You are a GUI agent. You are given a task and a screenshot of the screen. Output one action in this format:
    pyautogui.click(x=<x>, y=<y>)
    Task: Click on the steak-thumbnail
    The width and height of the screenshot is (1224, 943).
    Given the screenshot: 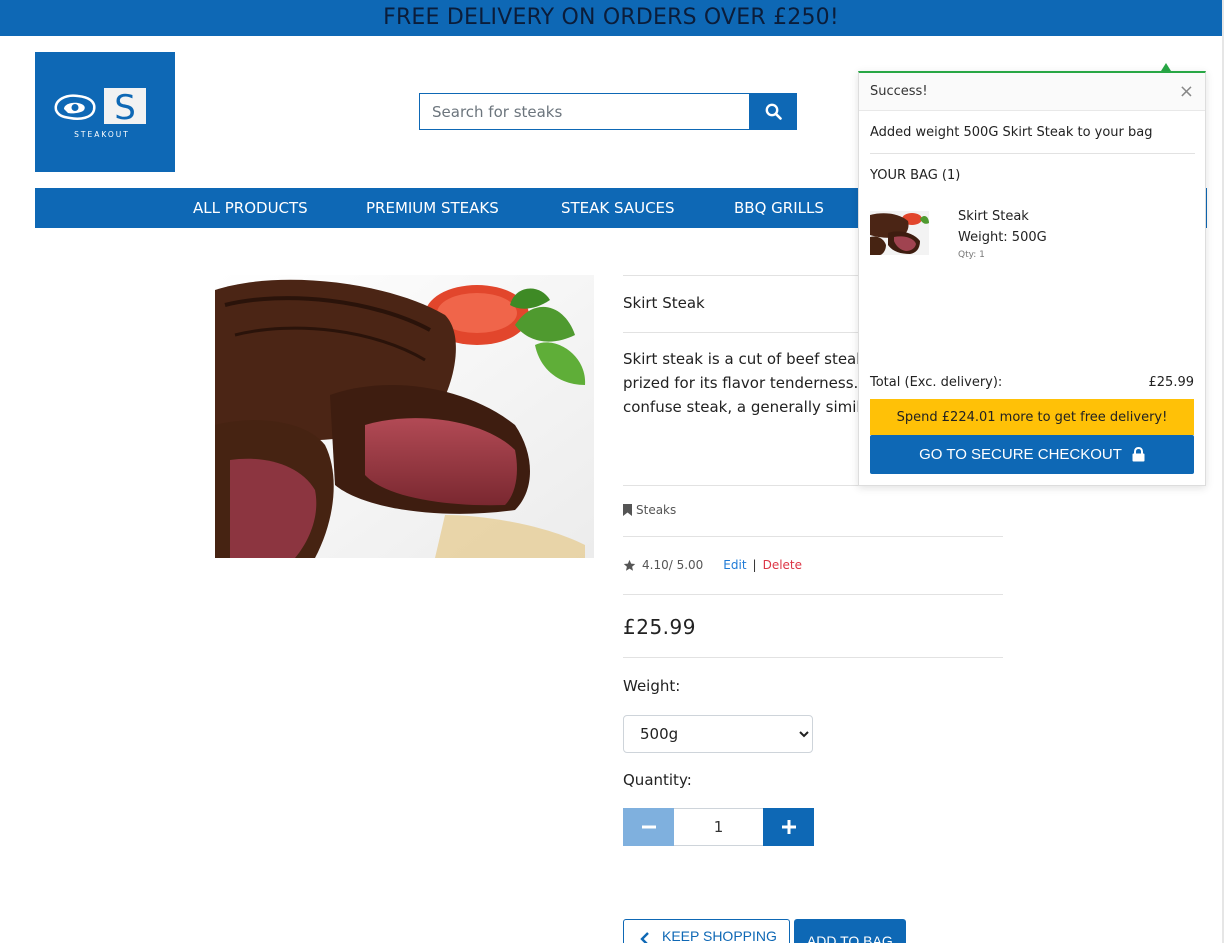 What is the action you would take?
    pyautogui.click(x=899, y=233)
    